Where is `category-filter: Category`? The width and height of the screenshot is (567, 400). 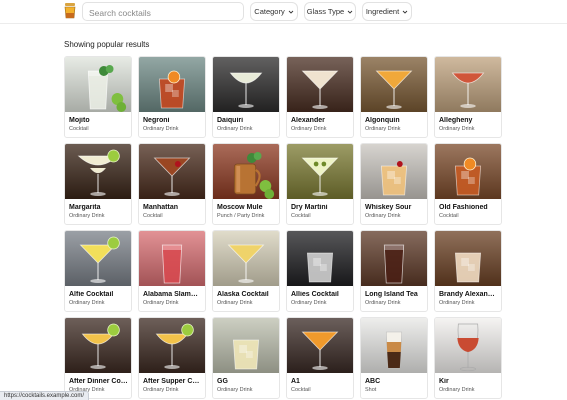
category-filter: Category is located at coordinates (274, 11).